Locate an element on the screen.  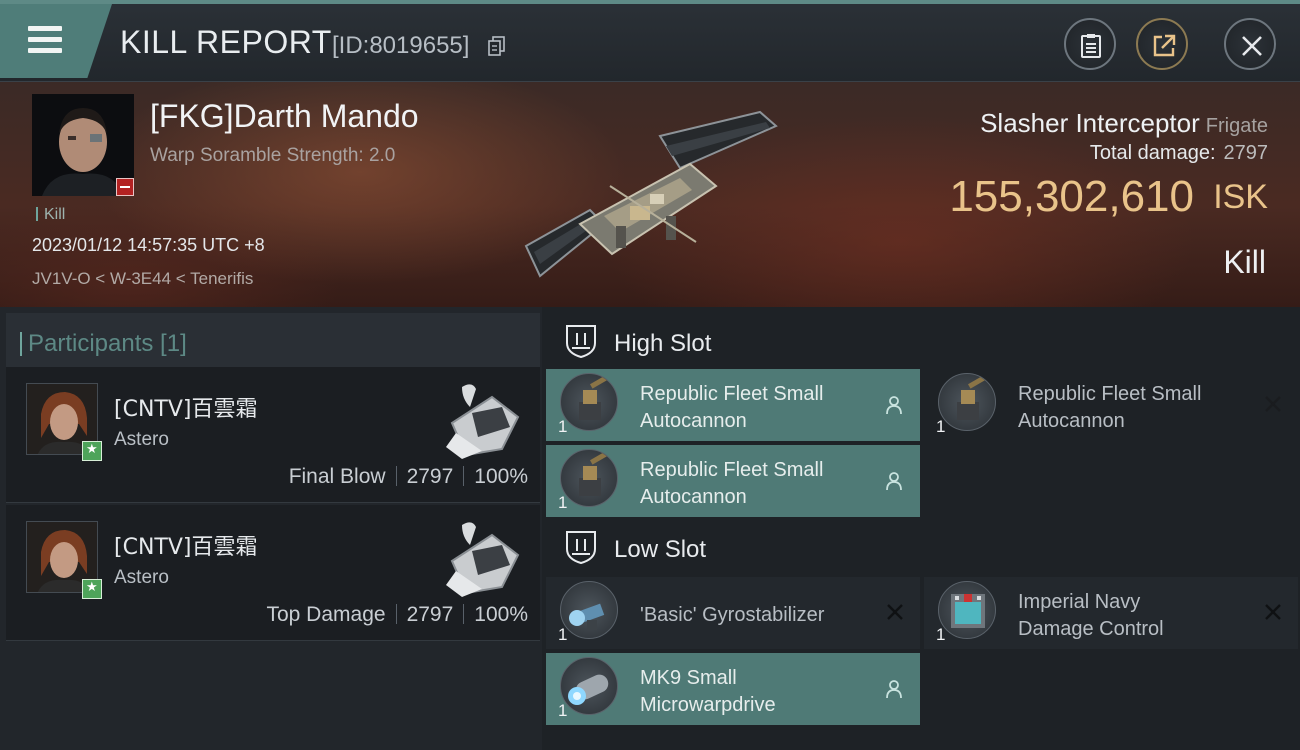
total-damage-label: Total damage: is located at coordinates (1152, 153).